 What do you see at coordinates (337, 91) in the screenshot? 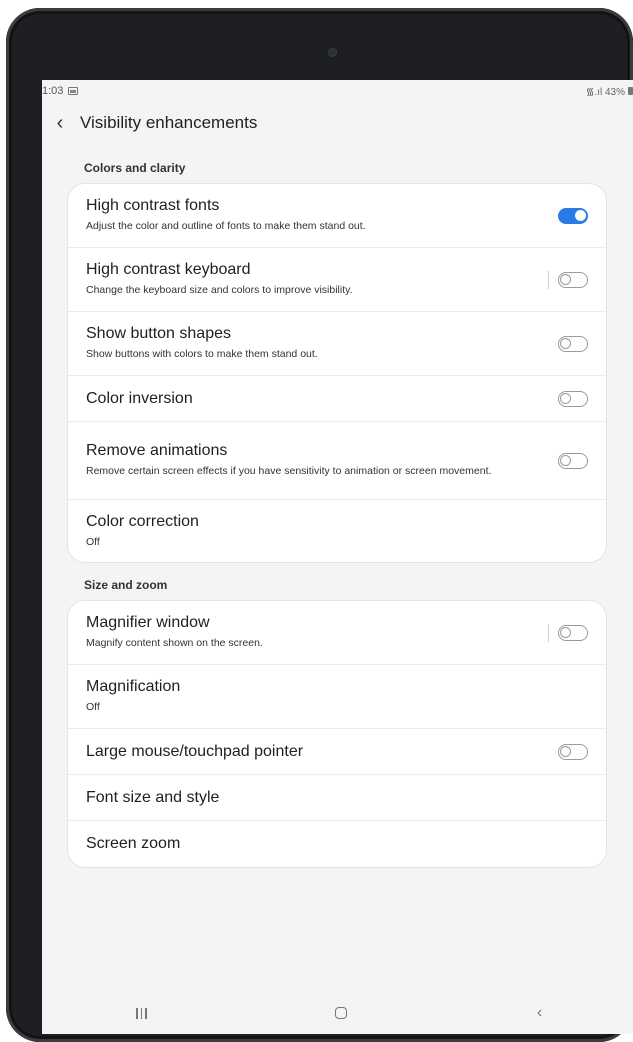
I see `status-bar: 1:03 ᯾.ıl 43%` at bounding box center [337, 91].